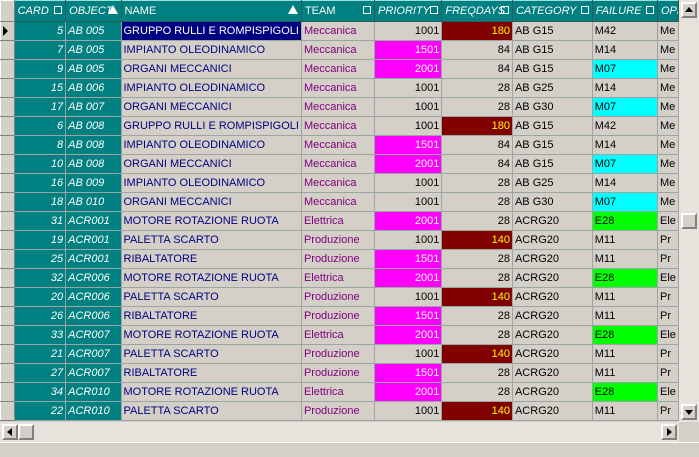 Image resolution: width=699 pixels, height=457 pixels. What do you see at coordinates (211, 145) in the screenshot?
I see `name-cell: IMPIANTO OLEODINAMICO` at bounding box center [211, 145].